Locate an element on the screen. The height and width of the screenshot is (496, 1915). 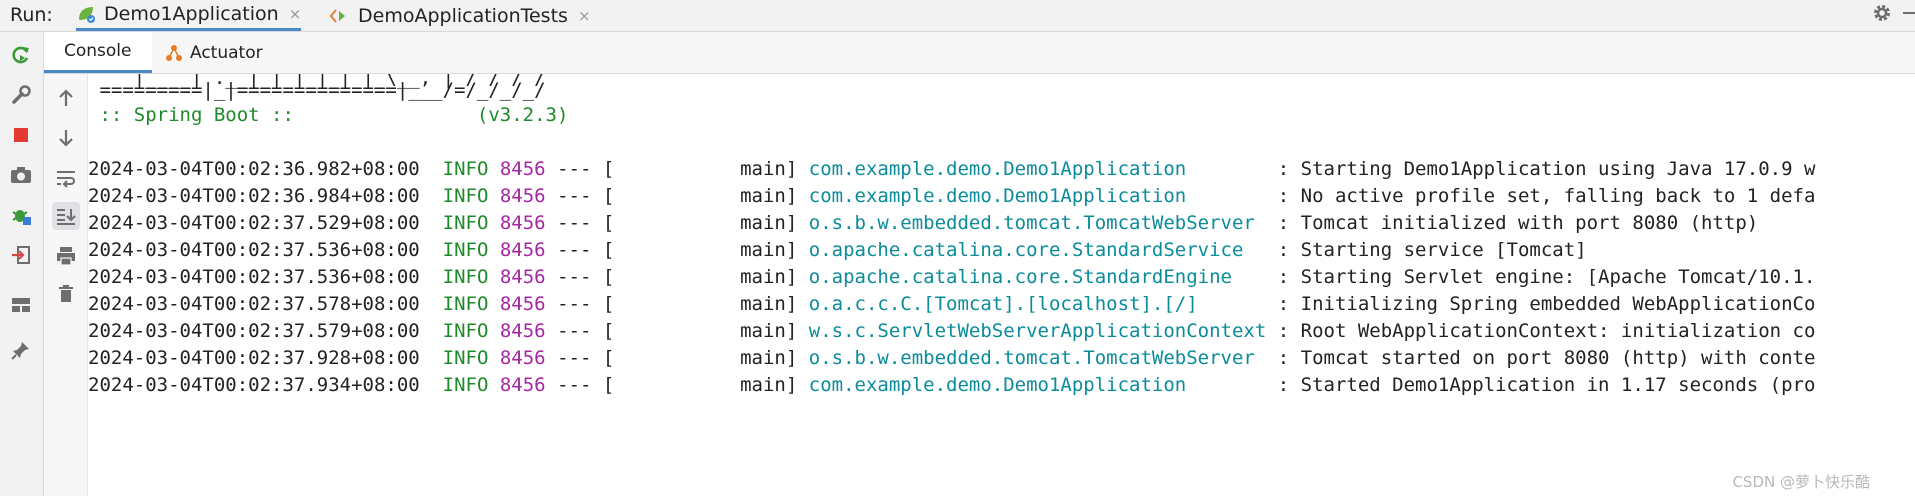
layout-icon is located at coordinates (21, 305).